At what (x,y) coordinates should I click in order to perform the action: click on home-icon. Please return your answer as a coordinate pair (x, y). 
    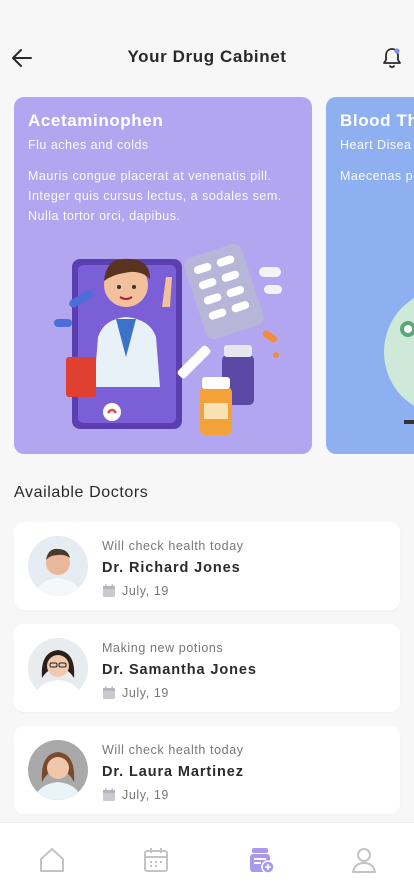
    Looking at the image, I should click on (52, 860).